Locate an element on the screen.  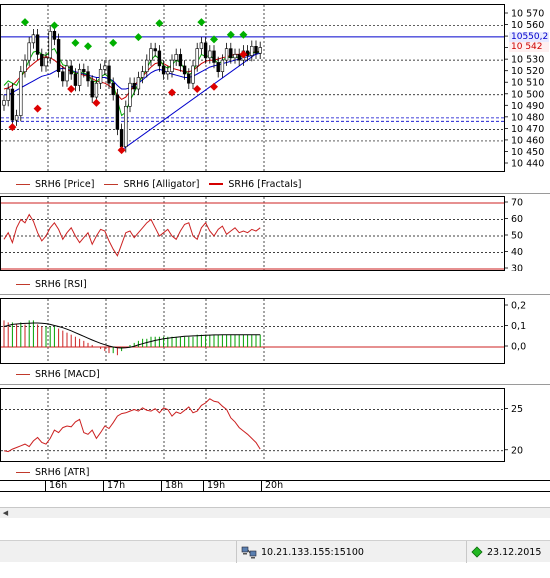
atr-legend: SRH6 [ATR] is located at coordinates (44, 472).